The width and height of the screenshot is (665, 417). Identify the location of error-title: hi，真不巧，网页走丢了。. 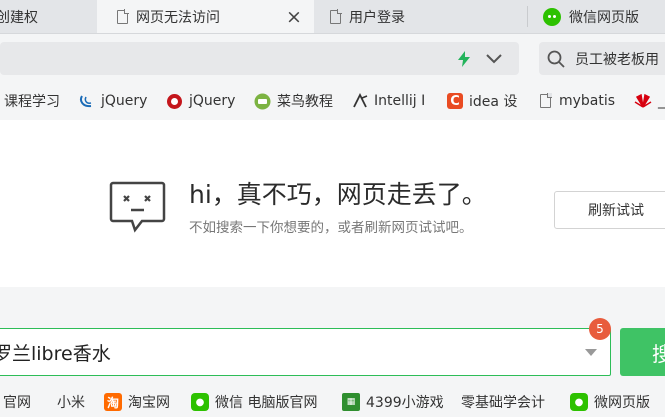
(338, 194).